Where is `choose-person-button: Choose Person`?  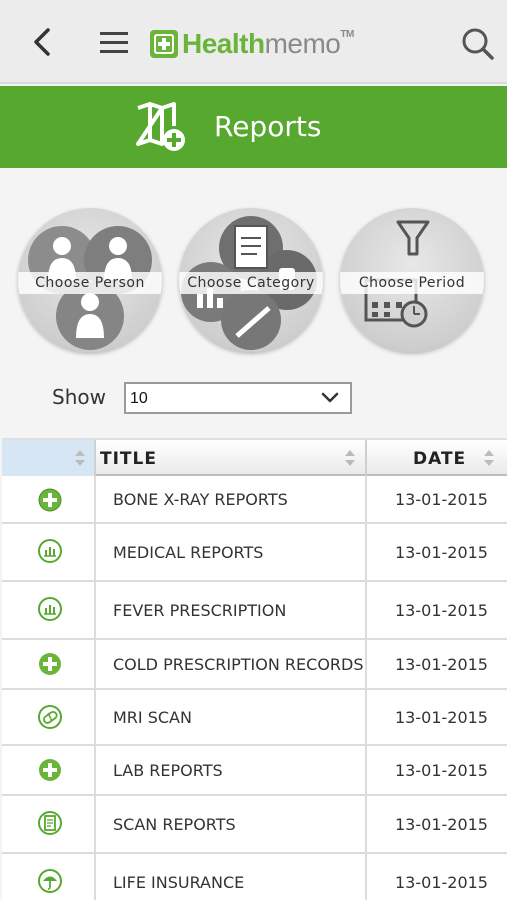 choose-person-button: Choose Person is located at coordinates (90, 280).